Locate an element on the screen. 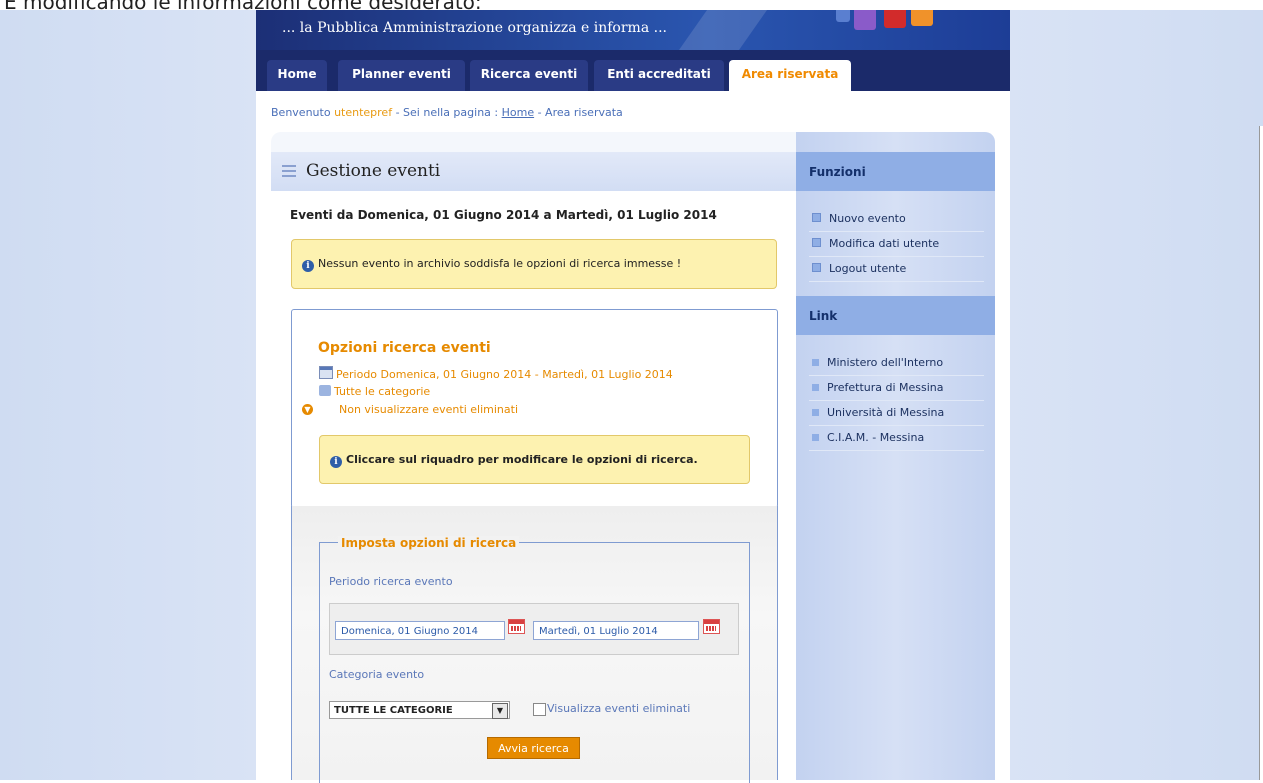 The height and width of the screenshot is (783, 1263). sidebar-link-label: Università di Messina is located at coordinates (886, 412).